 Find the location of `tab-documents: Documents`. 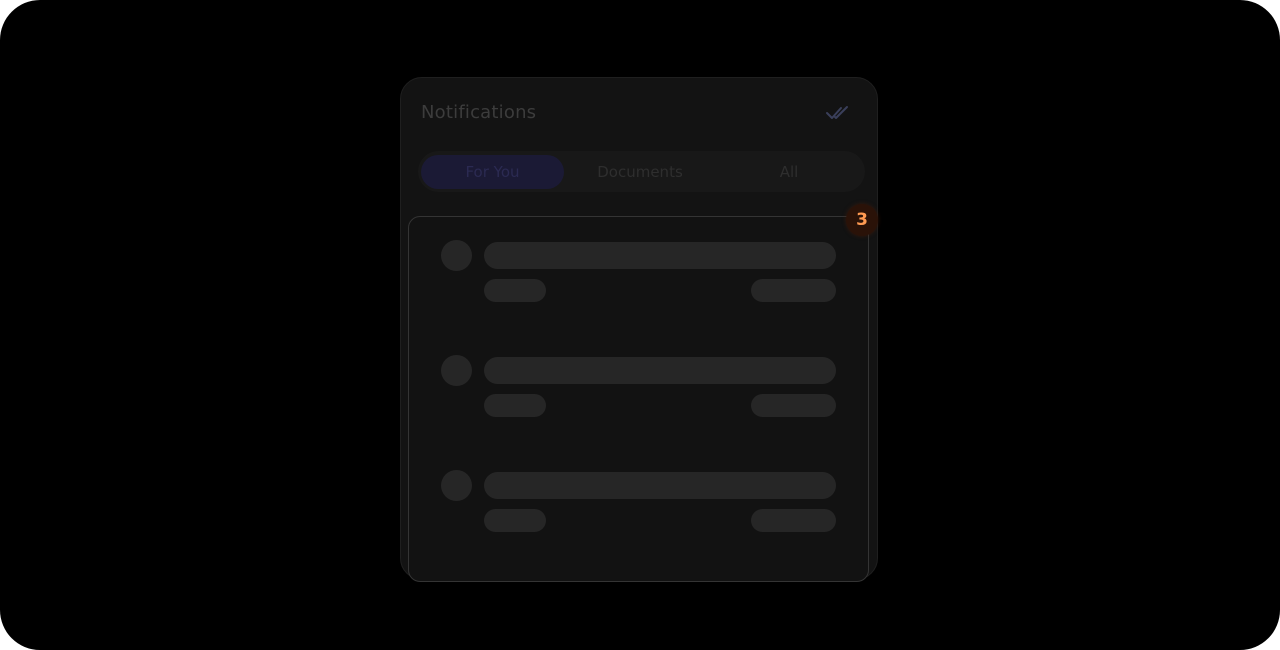

tab-documents: Documents is located at coordinates (640, 172).